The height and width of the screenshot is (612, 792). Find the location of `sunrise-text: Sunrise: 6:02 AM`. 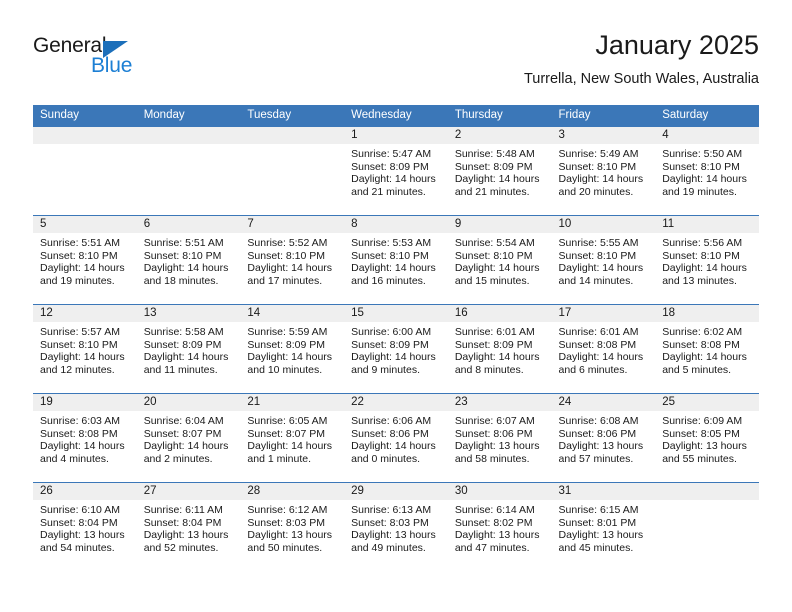

sunrise-text: Sunrise: 6:02 AM is located at coordinates (702, 332).